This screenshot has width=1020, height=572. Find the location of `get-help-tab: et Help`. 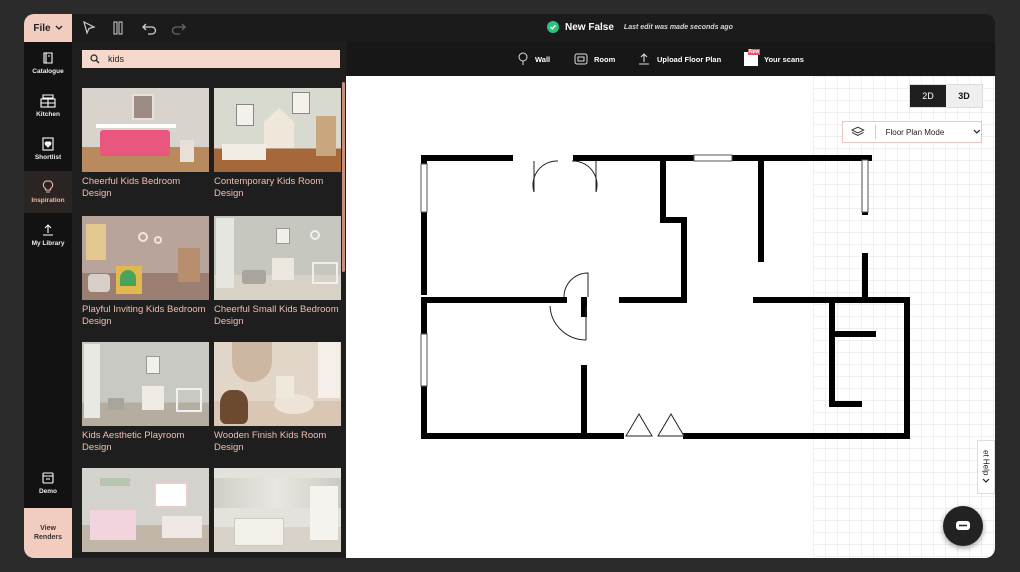

get-help-tab: et Help is located at coordinates (986, 467).